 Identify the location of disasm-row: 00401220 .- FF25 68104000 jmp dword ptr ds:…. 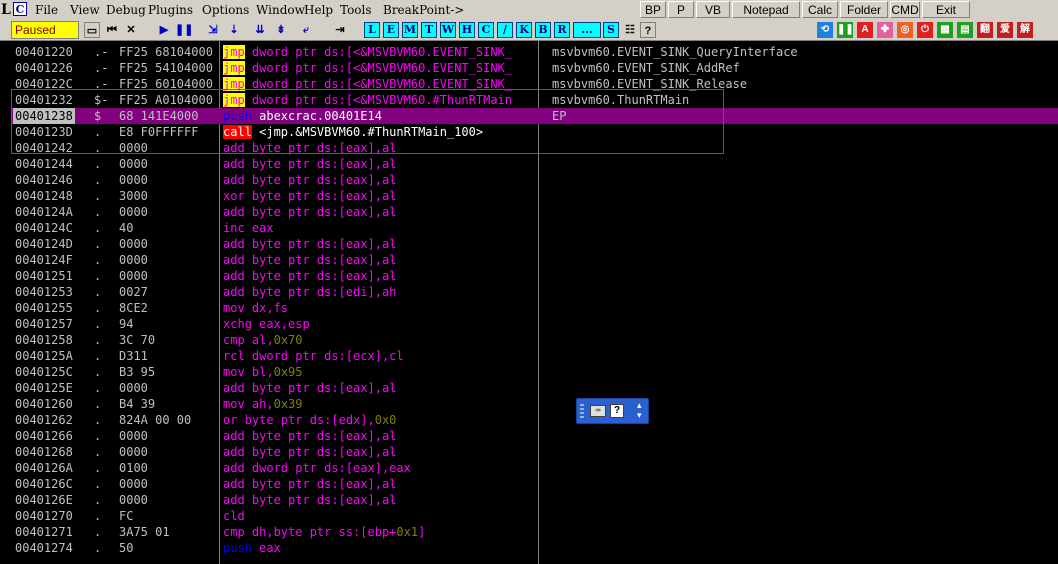
(534, 52).